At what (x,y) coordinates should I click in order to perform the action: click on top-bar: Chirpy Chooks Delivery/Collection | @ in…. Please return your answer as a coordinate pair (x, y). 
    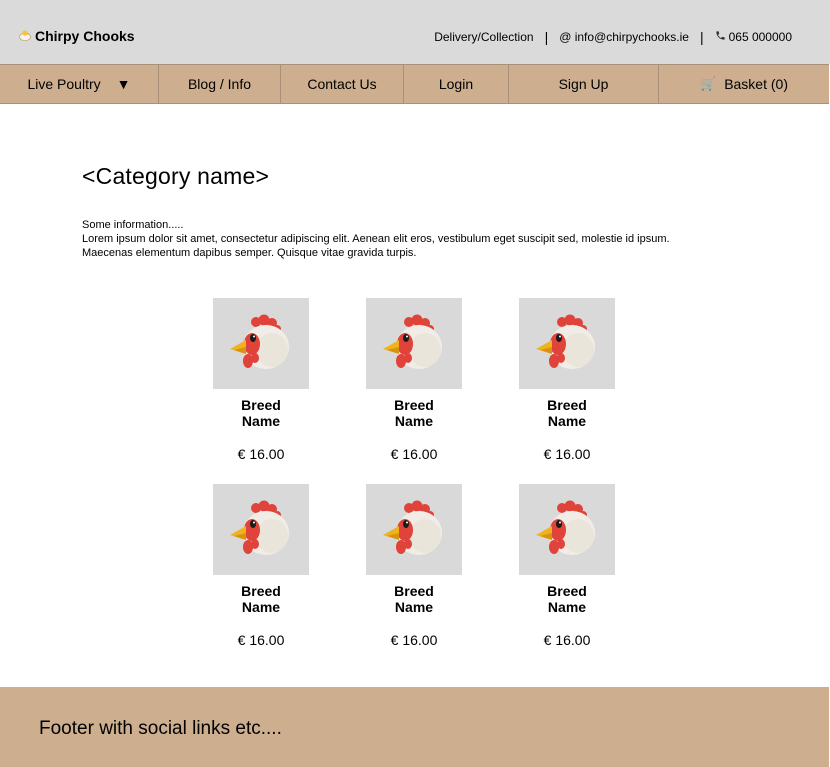
    Looking at the image, I should click on (415, 32).